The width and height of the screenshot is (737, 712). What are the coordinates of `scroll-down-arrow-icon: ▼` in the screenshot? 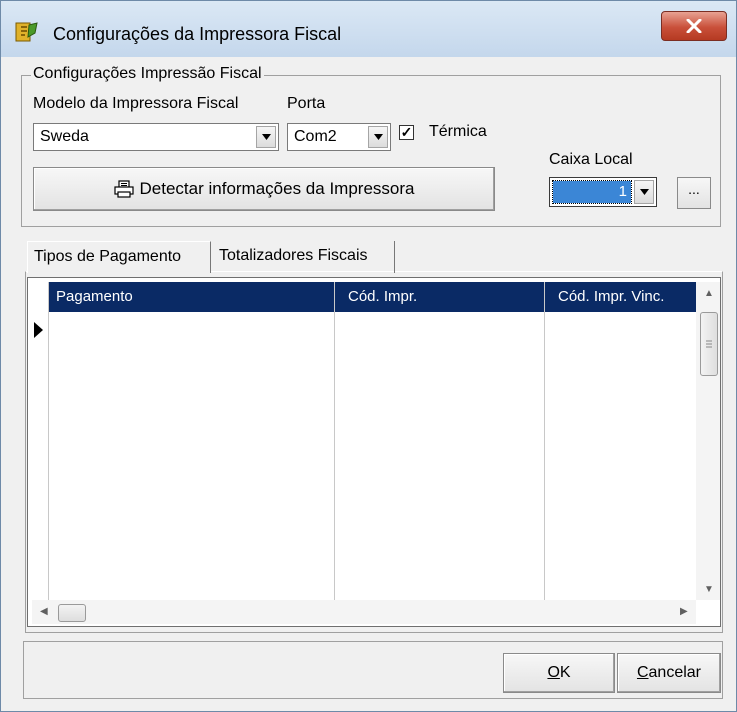 It's located at (709, 589).